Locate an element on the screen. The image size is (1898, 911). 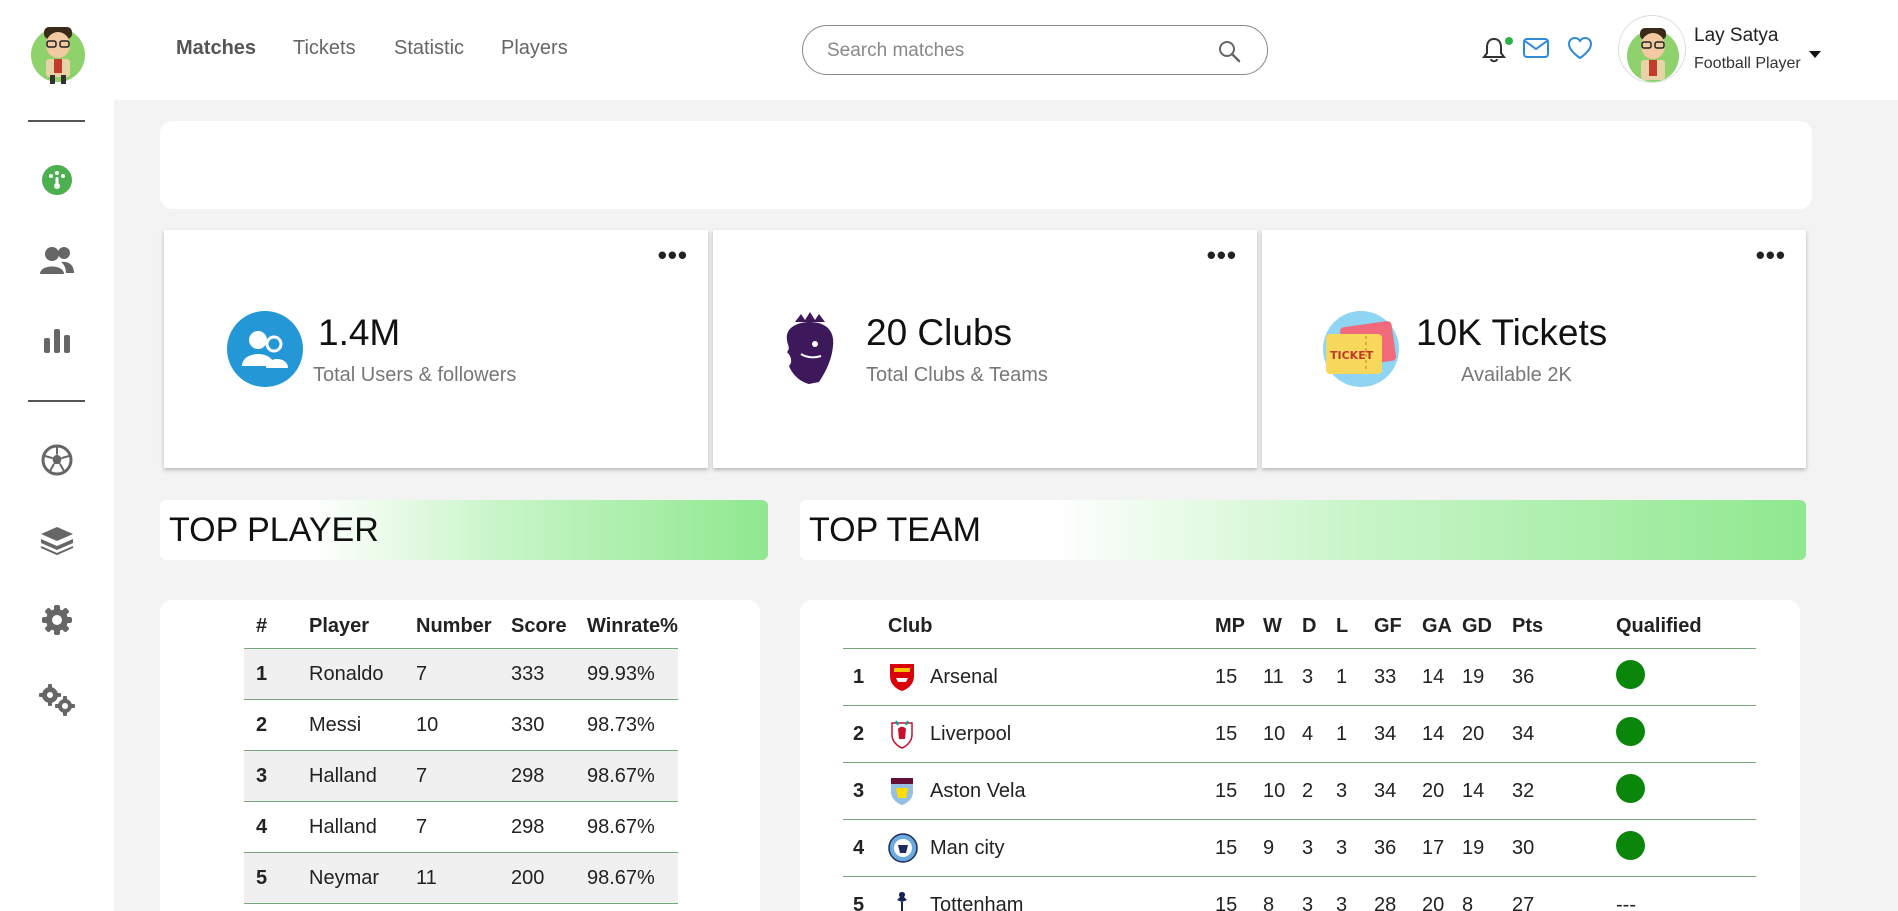
gf-cell: 33 is located at coordinates (1388, 677).